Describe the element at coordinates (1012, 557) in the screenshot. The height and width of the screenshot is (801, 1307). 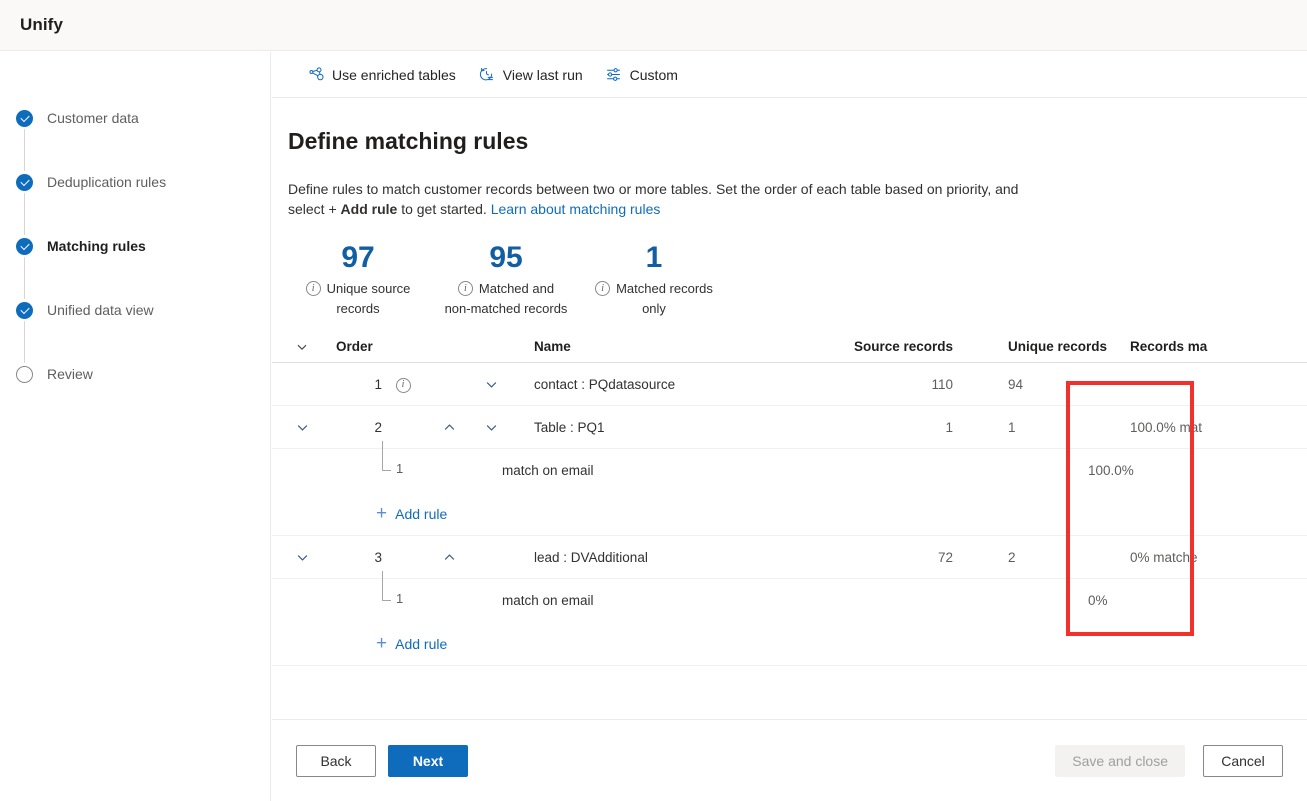
I see `row-unique-records: 2` at that location.